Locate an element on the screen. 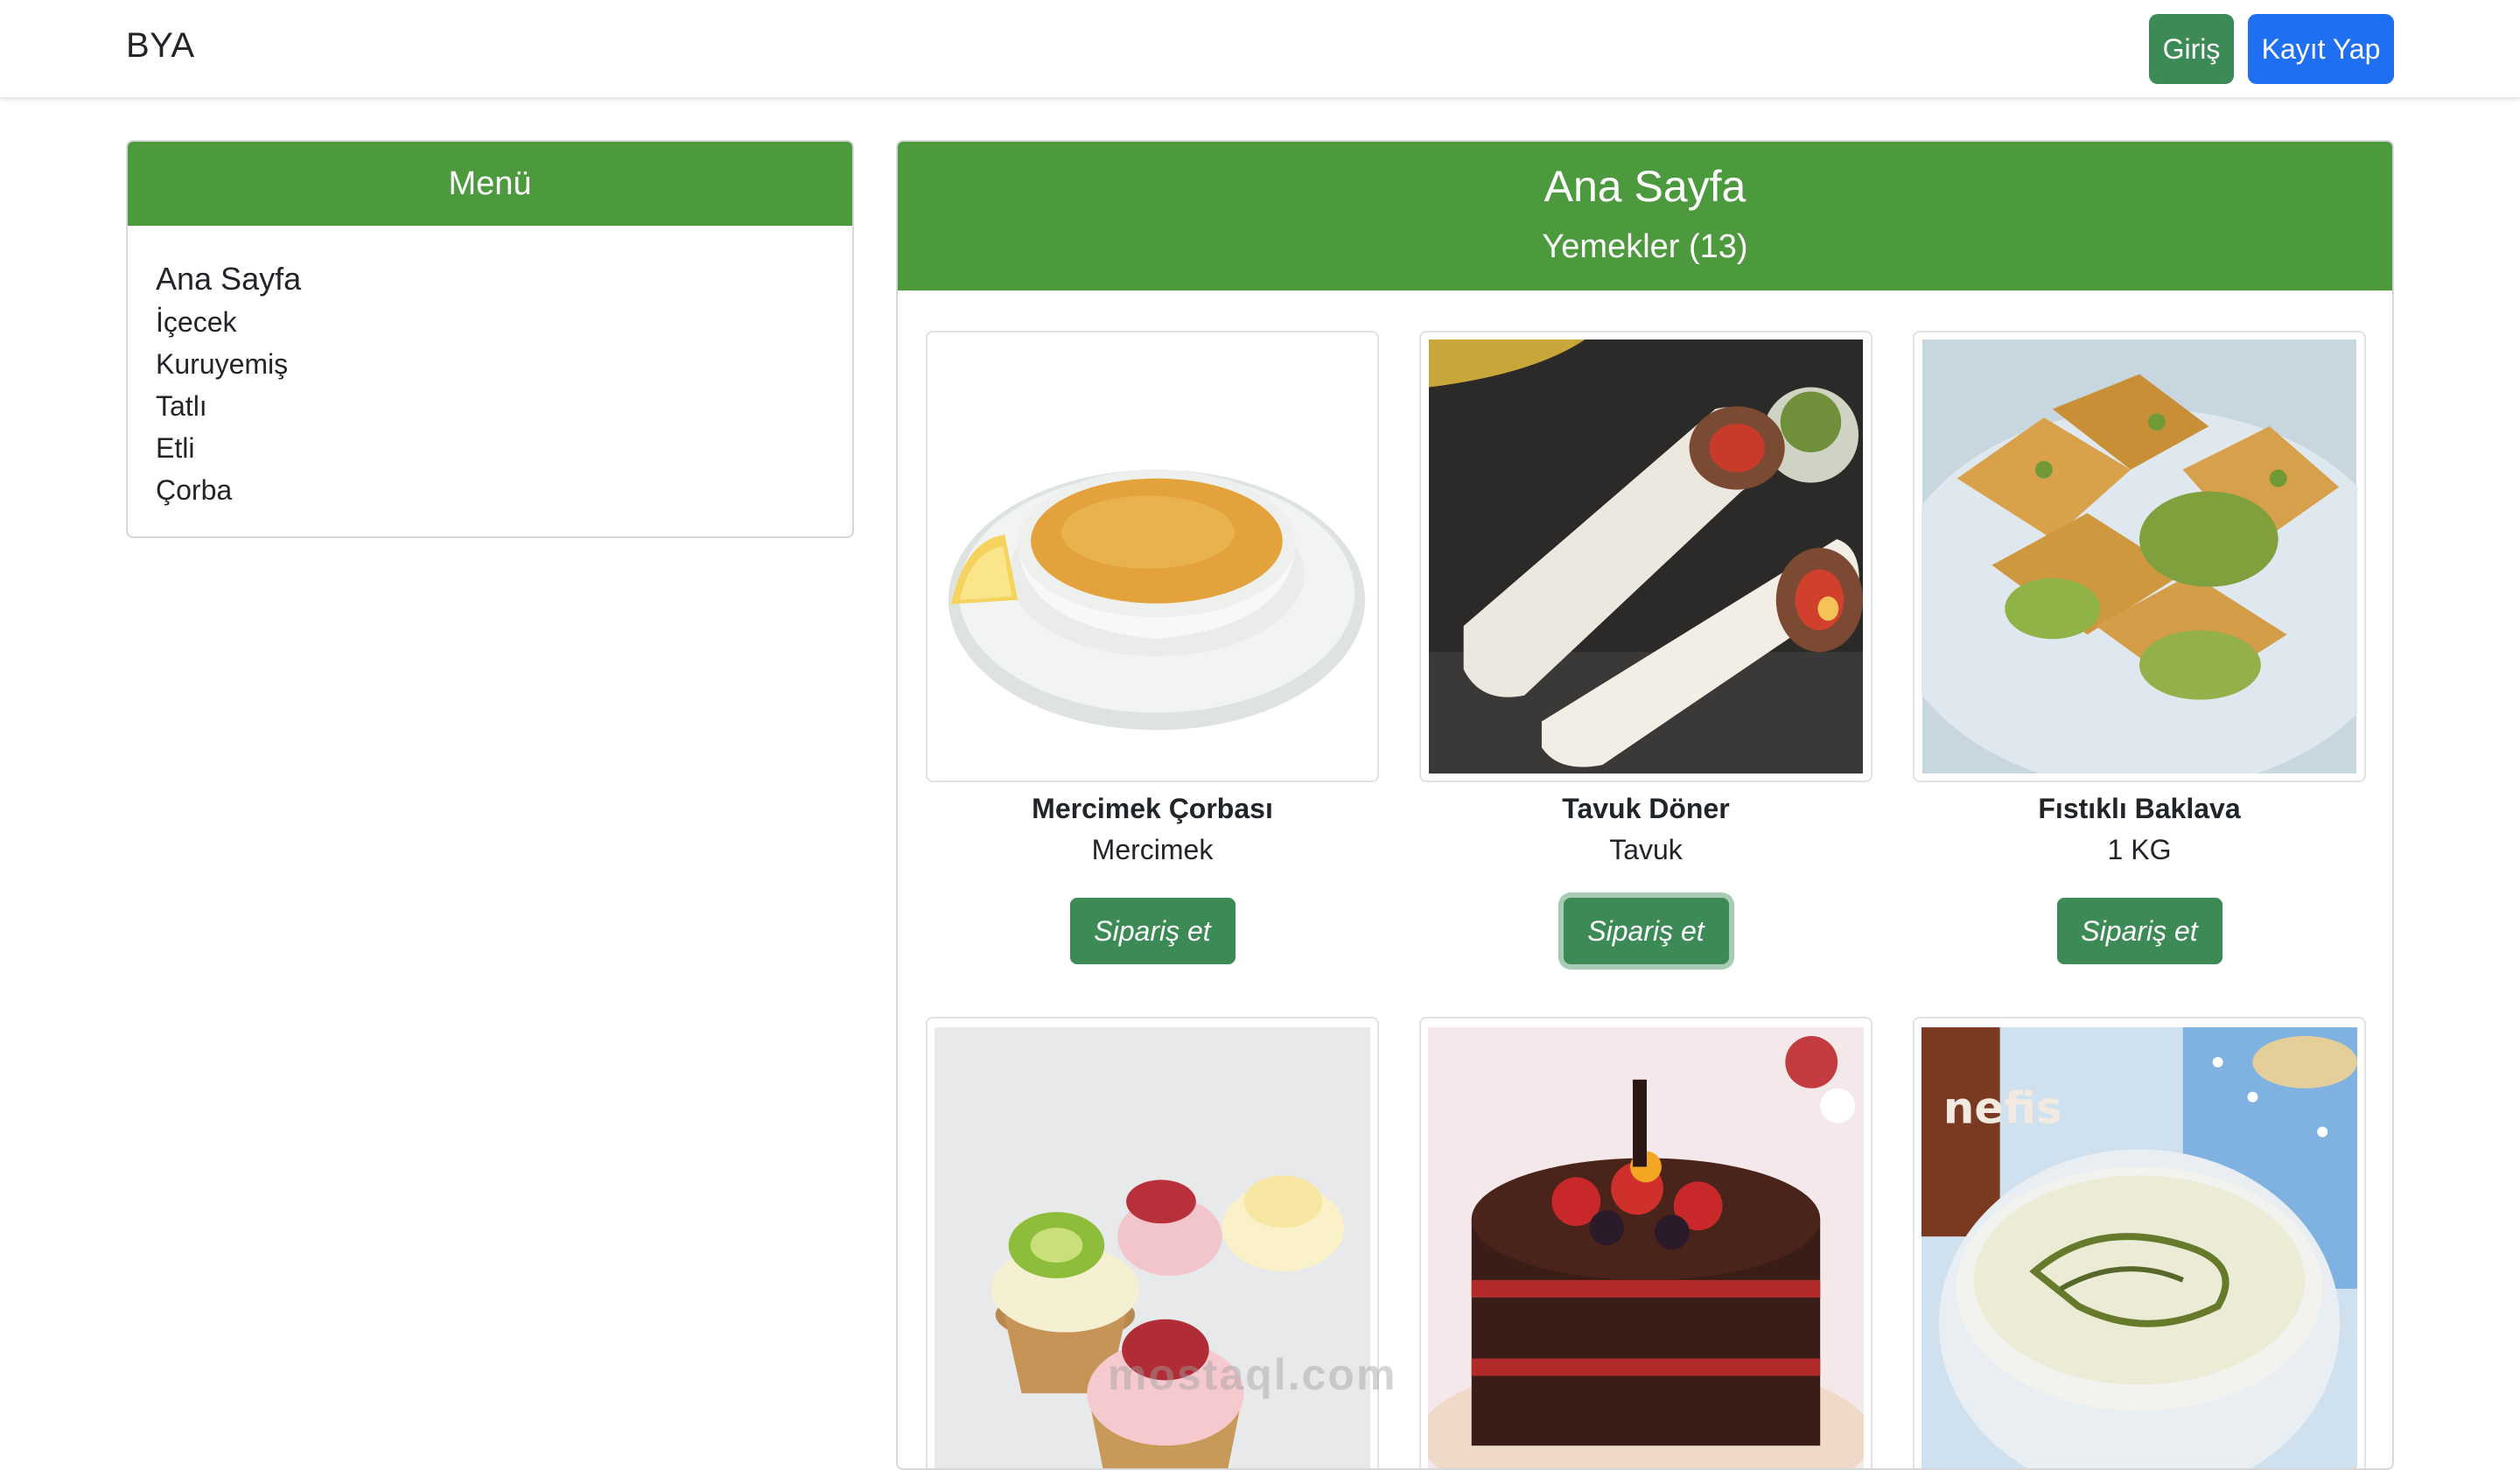 This screenshot has width=2520, height=1470. doner-wrap-illustration is located at coordinates (1646, 557).